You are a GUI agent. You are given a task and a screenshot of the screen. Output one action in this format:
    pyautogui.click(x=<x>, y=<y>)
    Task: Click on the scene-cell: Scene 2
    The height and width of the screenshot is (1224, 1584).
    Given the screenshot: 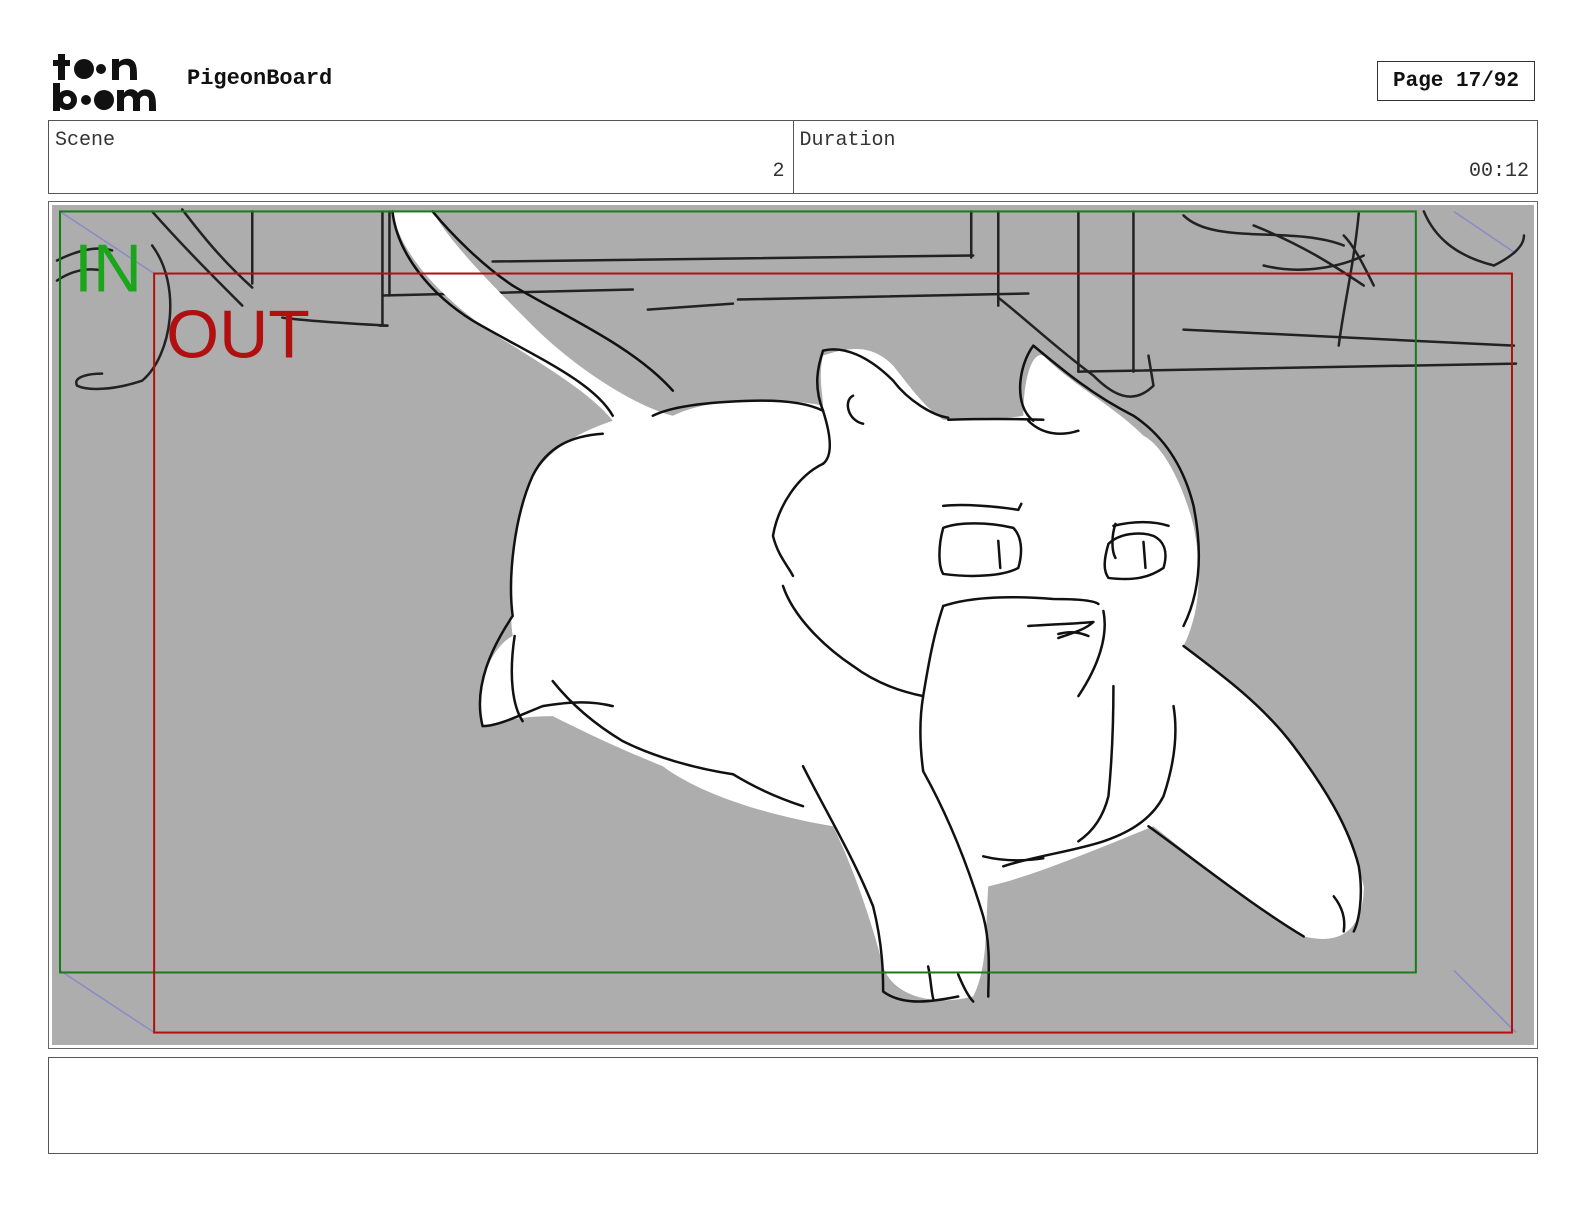 What is the action you would take?
    pyautogui.click(x=421, y=157)
    